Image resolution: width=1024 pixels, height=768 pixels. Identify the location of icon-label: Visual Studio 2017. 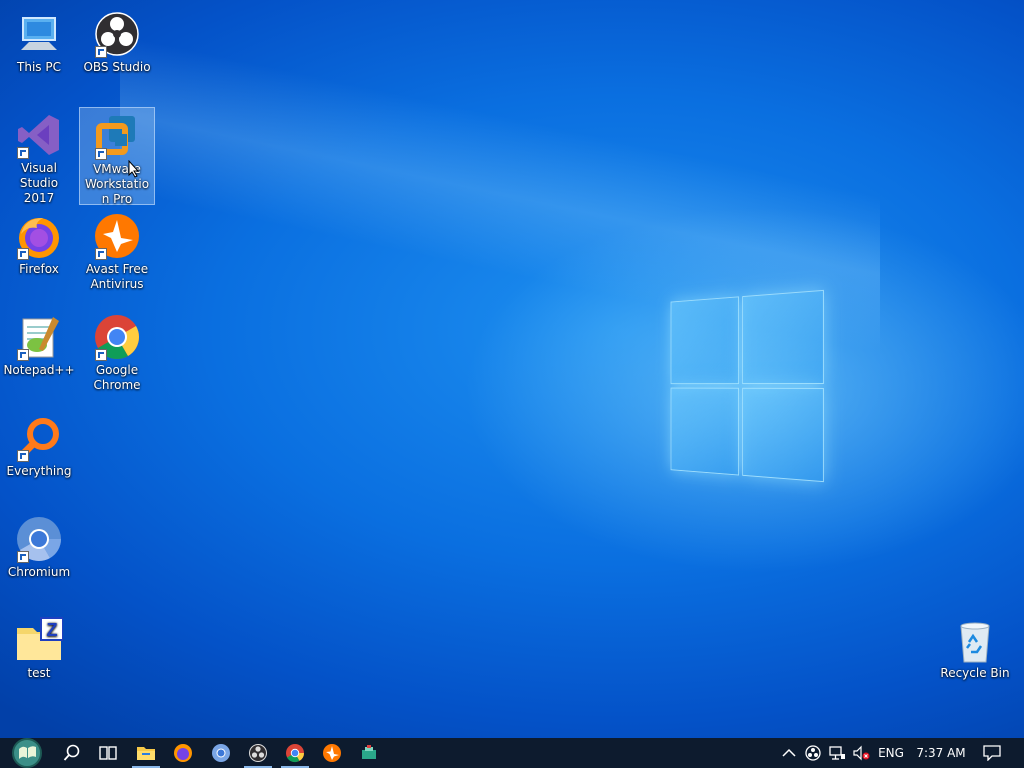
(39, 183).